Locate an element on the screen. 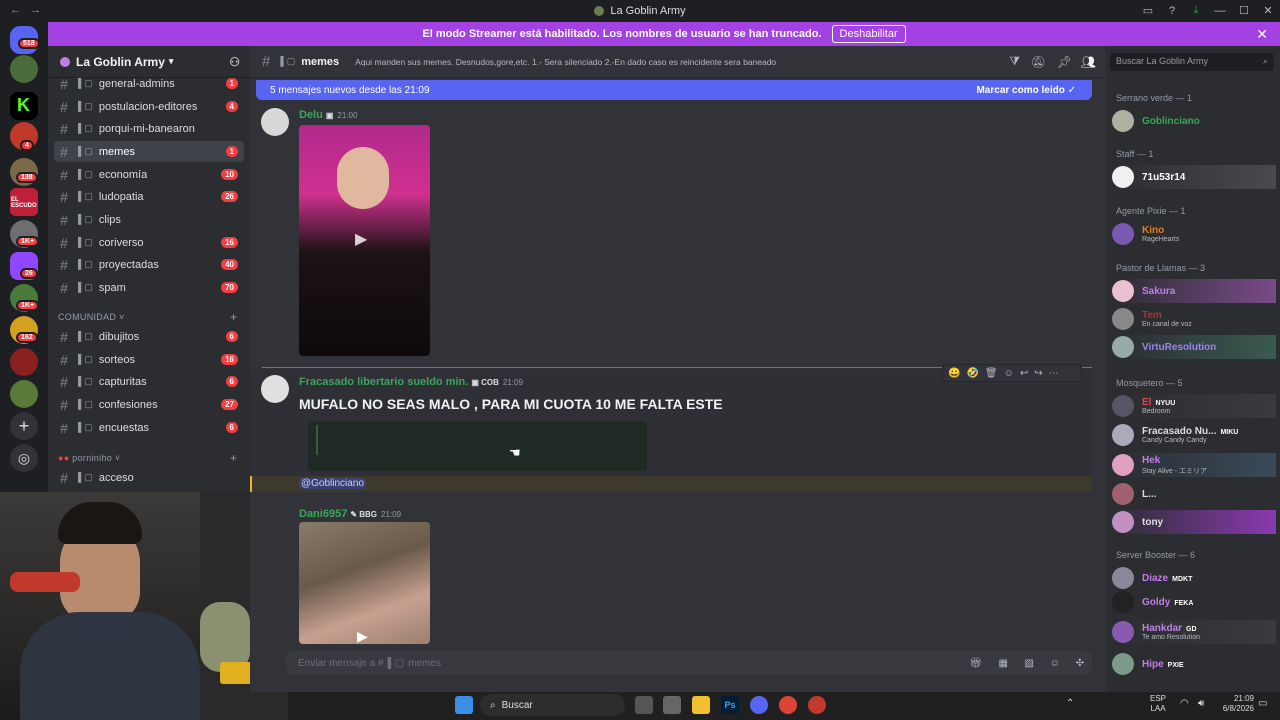 This screenshot has height=720, width=1280. channel-spam: # ▌▢ spam 70 is located at coordinates (149, 287).